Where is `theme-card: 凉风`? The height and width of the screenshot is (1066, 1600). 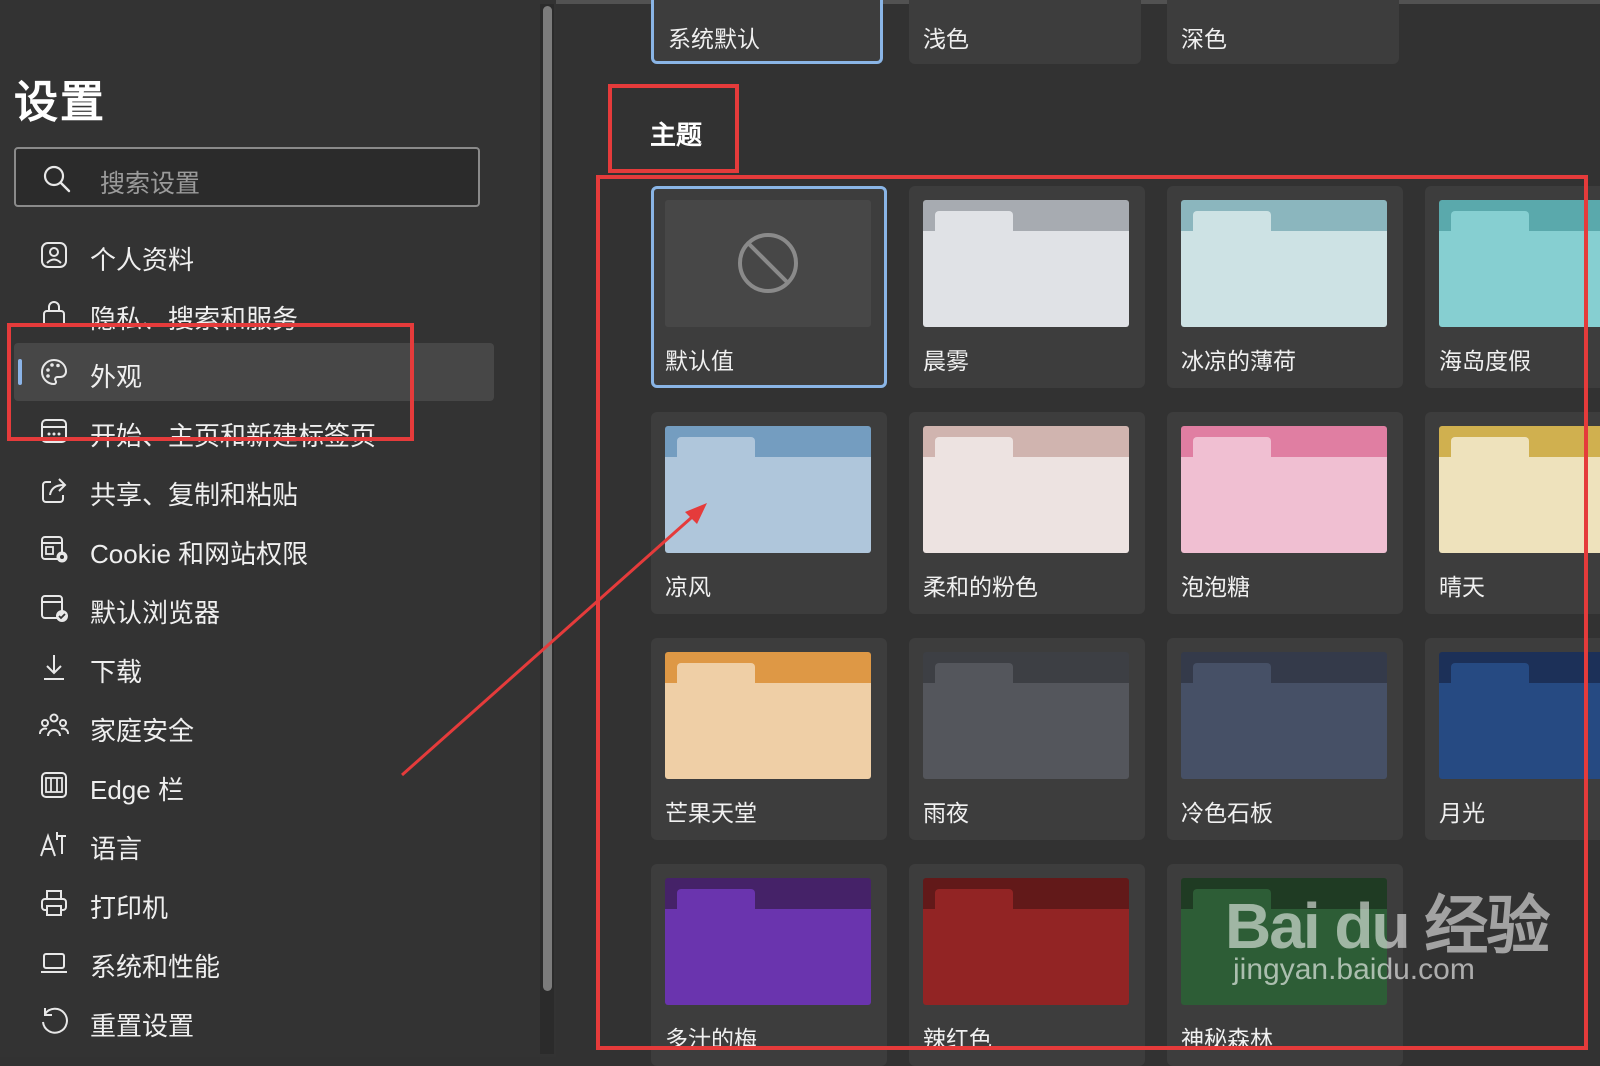
theme-card: 凉风 is located at coordinates (769, 513).